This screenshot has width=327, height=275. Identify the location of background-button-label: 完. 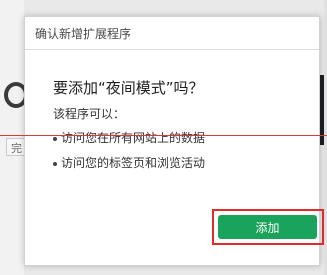
(16, 148).